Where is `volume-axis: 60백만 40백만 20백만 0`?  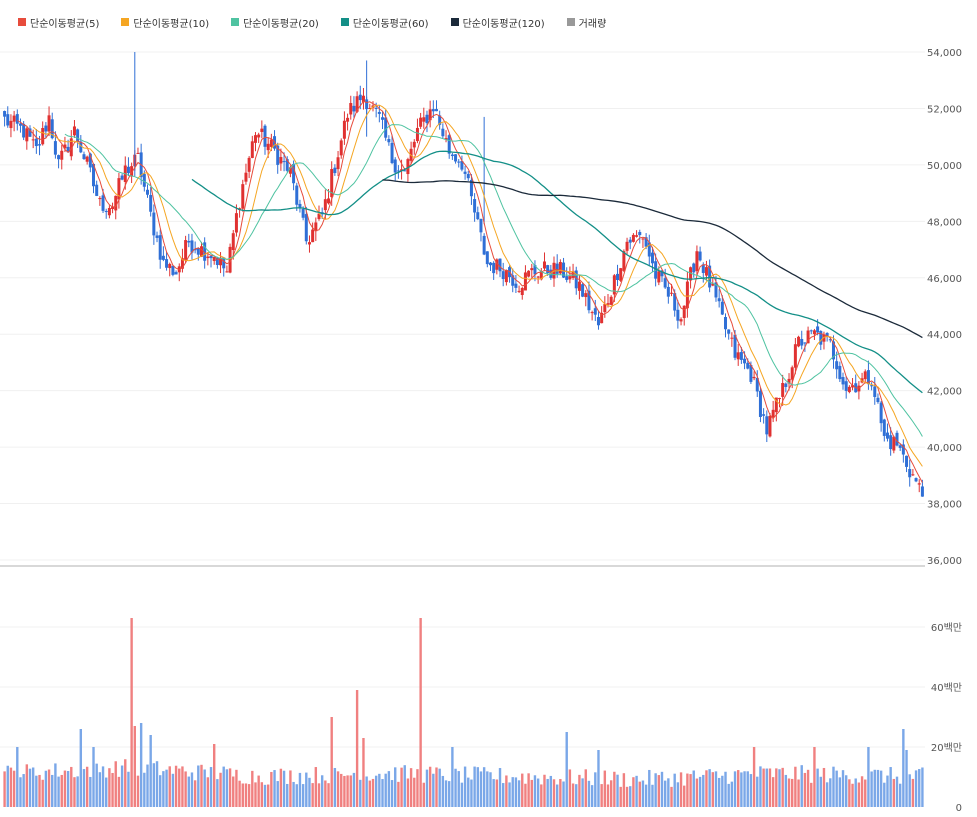 volume-axis: 60백만 40백만 20백만 0 is located at coordinates (946, 718).